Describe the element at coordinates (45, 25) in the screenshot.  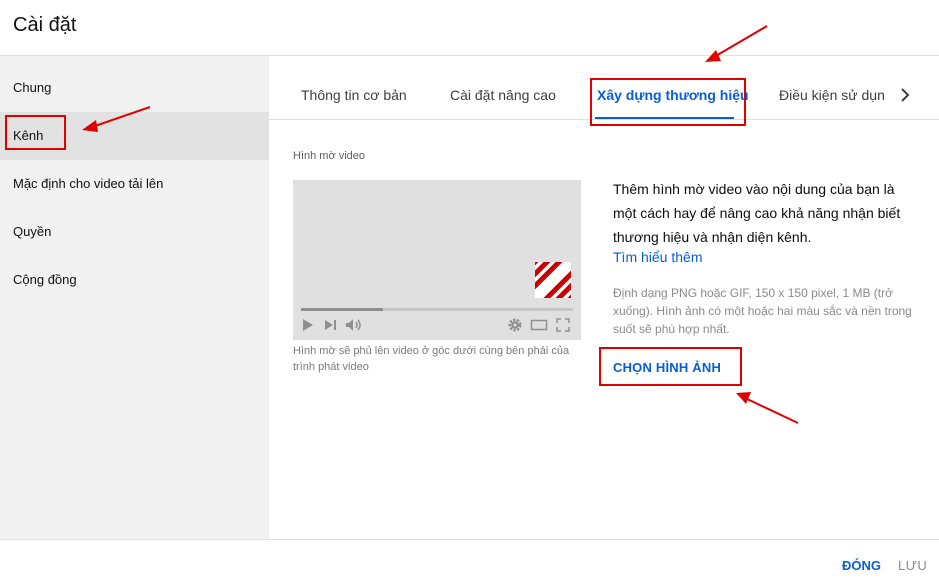
I see `dialog-title: Cài đặt` at that location.